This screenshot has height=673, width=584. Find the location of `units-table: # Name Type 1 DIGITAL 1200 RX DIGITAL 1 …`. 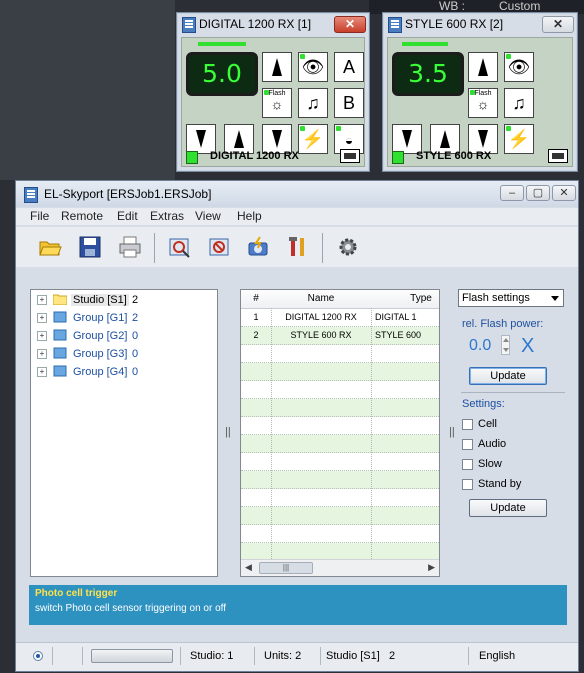

units-table: # Name Type 1 DIGITAL 1200 RX DIGITAL 1 … is located at coordinates (340, 433).